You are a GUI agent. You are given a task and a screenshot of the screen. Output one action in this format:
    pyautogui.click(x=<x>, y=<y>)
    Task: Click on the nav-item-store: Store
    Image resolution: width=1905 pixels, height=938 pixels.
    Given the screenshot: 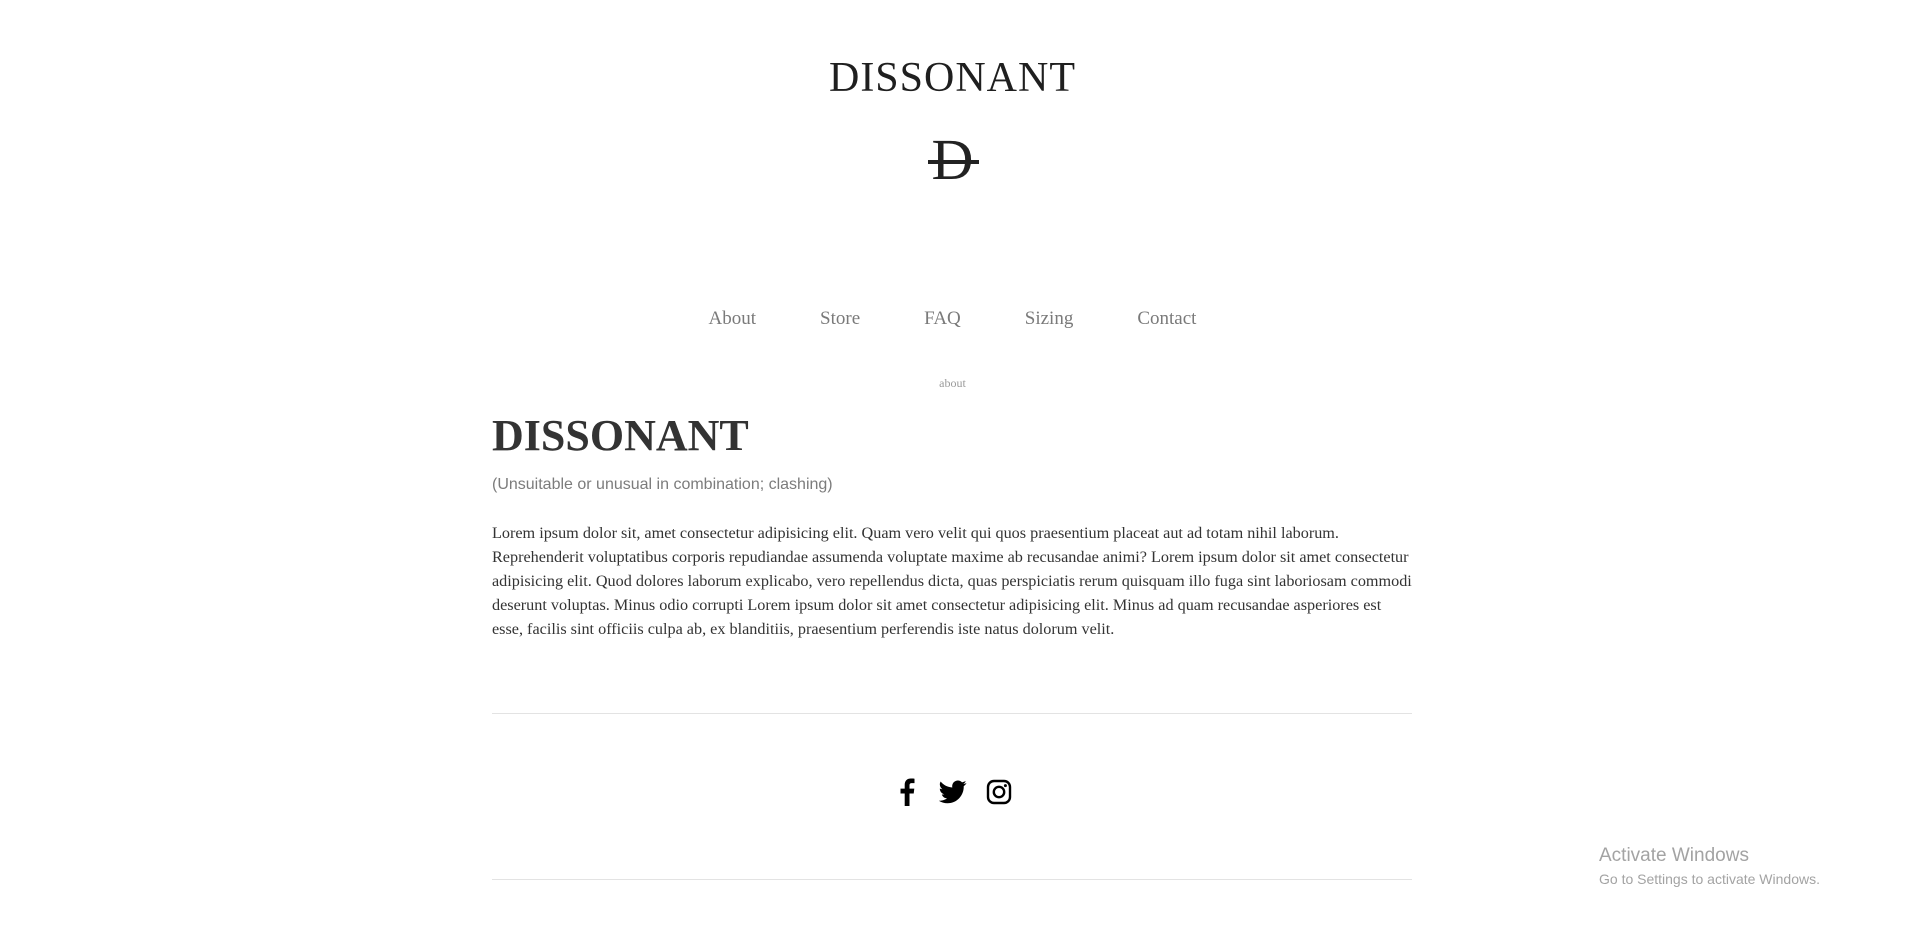 What is the action you would take?
    pyautogui.click(x=840, y=319)
    